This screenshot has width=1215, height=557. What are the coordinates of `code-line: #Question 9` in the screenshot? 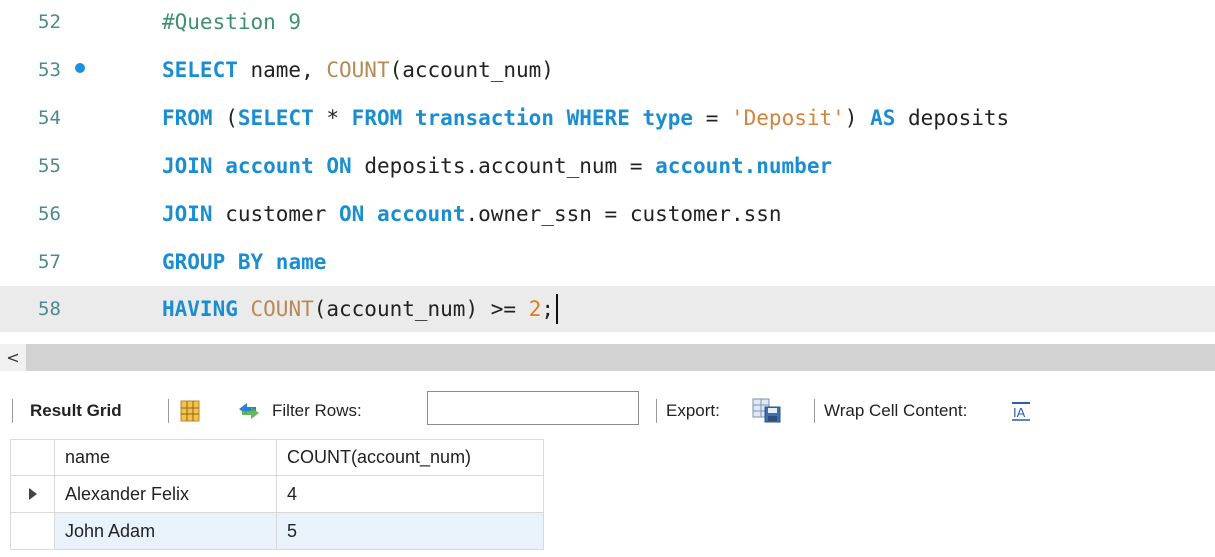 It's located at (231, 22).